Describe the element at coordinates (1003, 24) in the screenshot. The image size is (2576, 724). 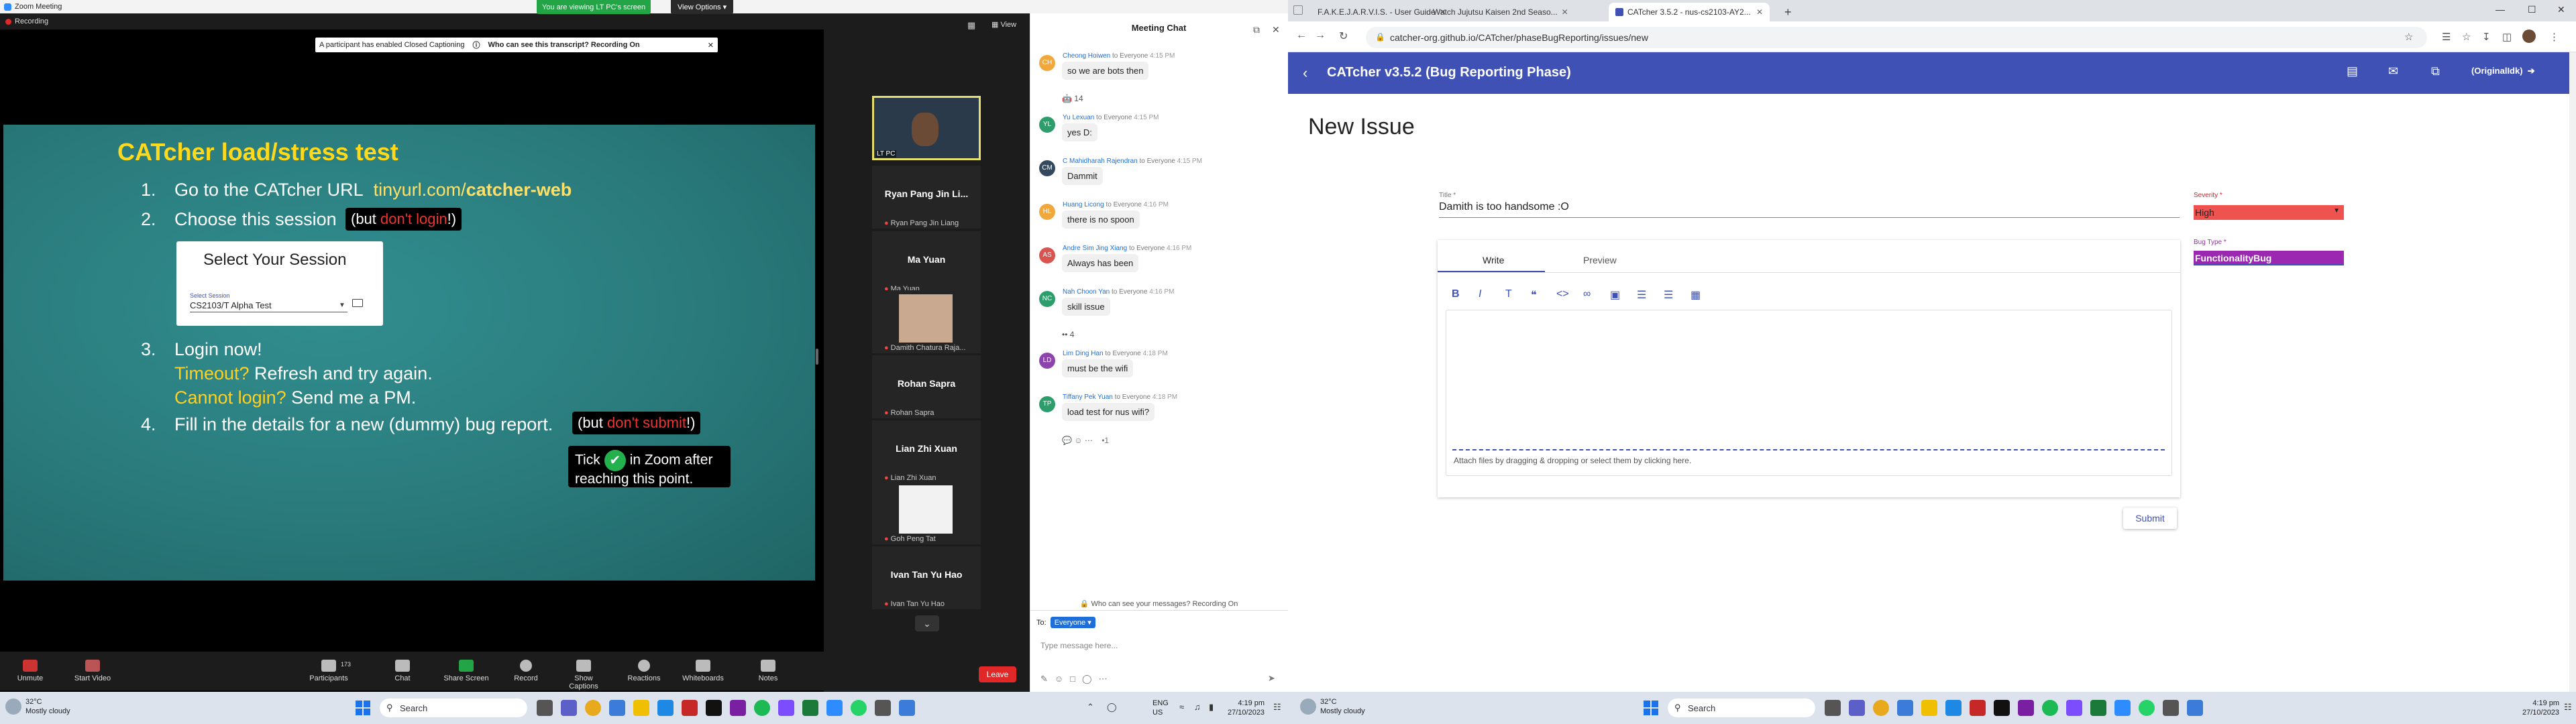
I see `view-button: ▦ View` at that location.